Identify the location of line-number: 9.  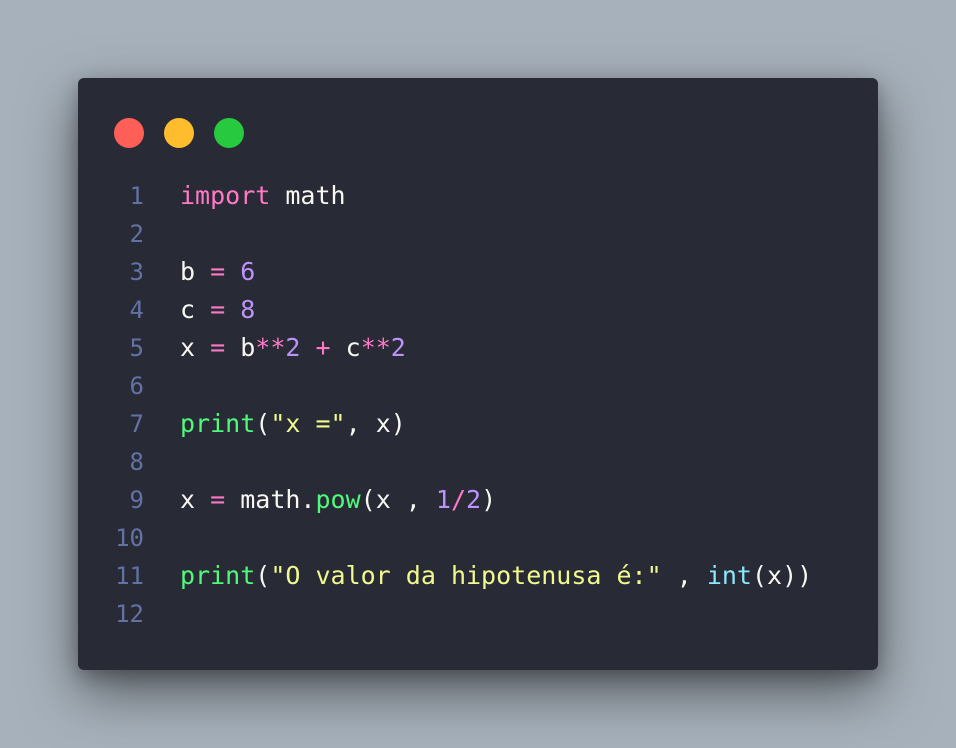
(136, 500).